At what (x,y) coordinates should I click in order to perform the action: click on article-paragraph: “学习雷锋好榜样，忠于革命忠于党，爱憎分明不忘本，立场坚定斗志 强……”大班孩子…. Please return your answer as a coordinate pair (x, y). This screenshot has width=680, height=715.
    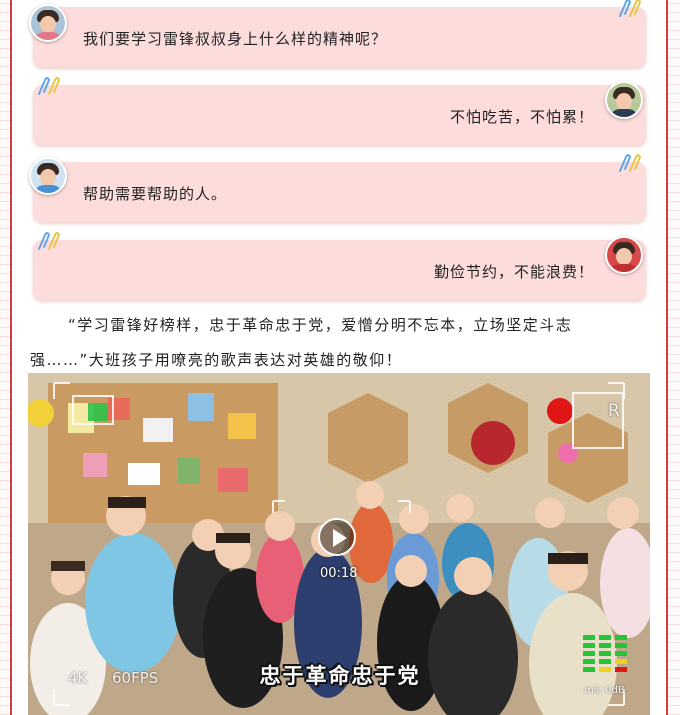
    Looking at the image, I should click on (340, 343).